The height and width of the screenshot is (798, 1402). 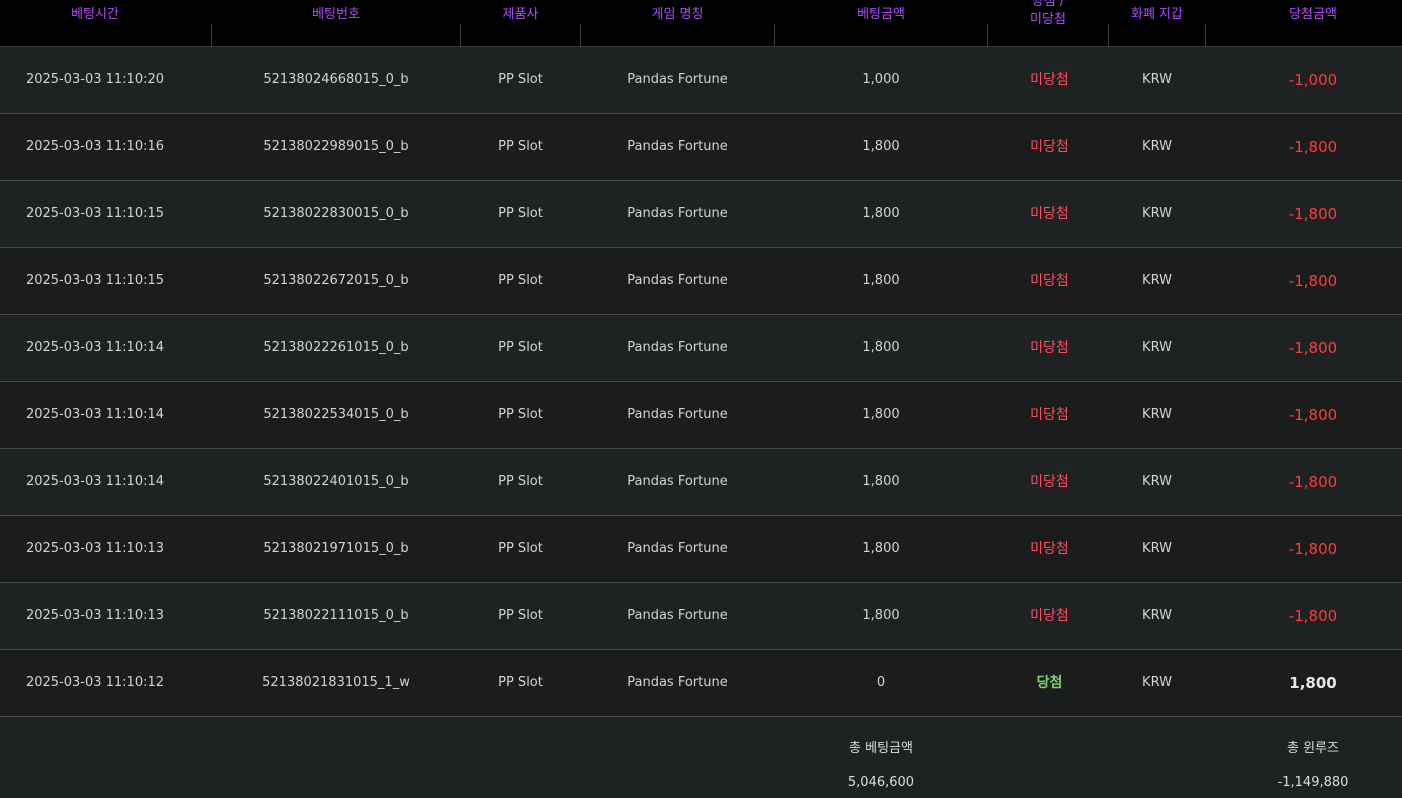 I want to click on result-cell: 당첨, so click(x=1049, y=683).